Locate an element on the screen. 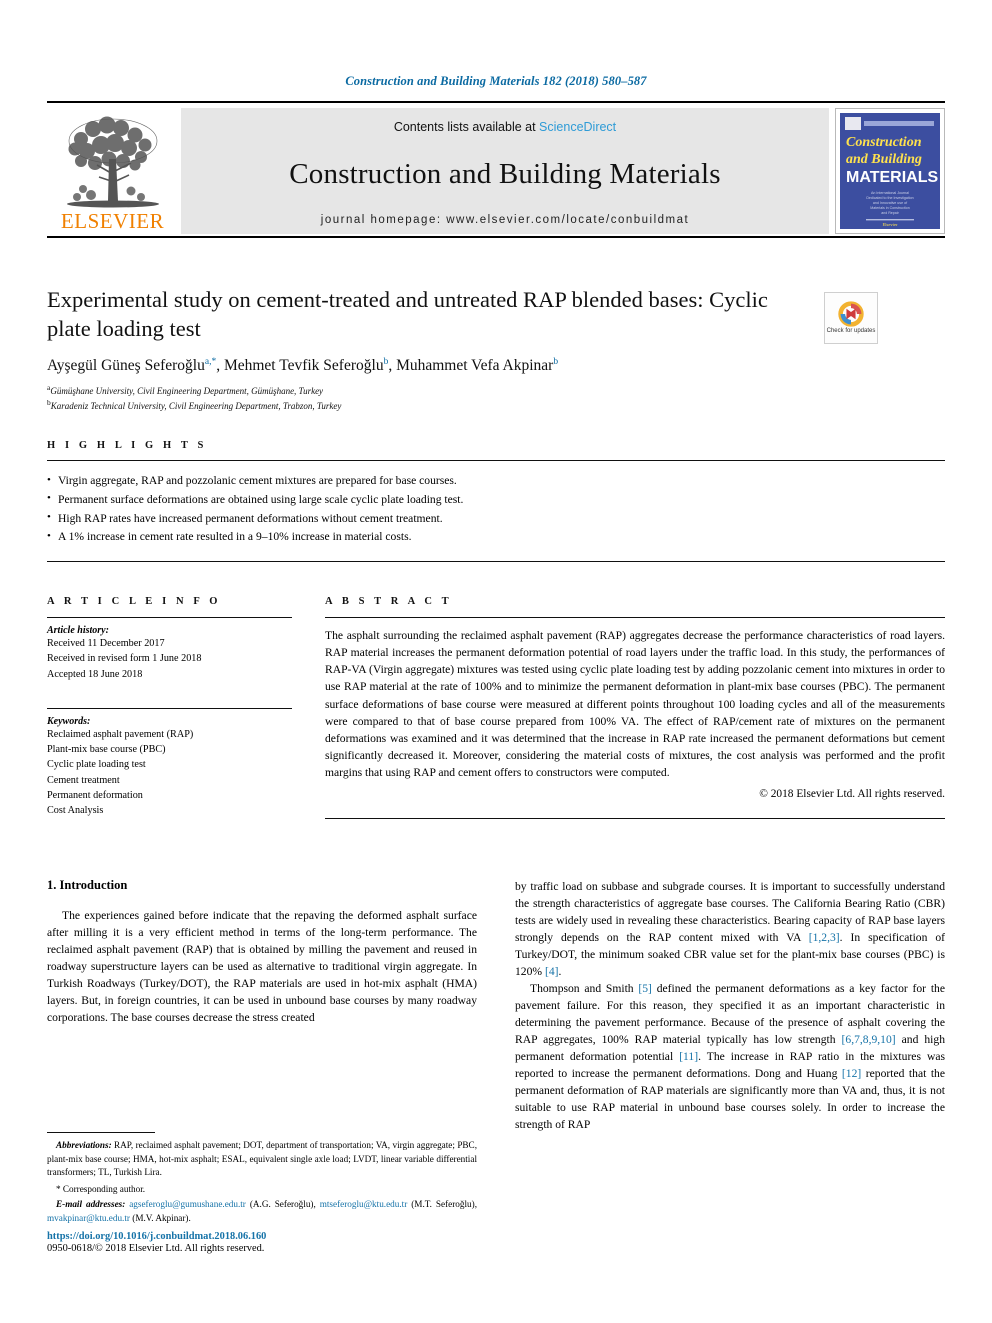  keywords-label: Keywords: is located at coordinates (69, 721).